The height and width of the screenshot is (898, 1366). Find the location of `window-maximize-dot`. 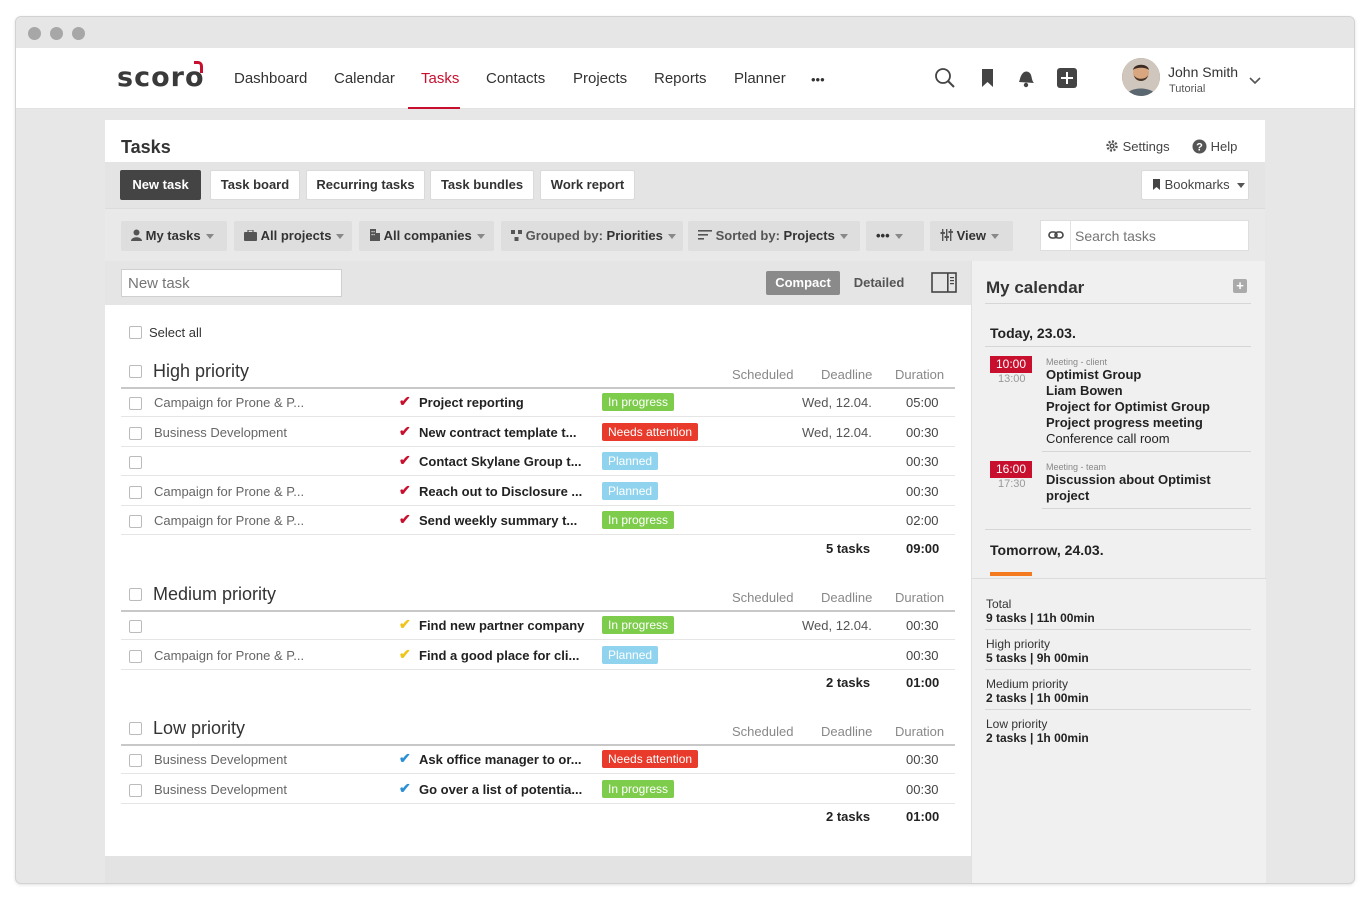

window-maximize-dot is located at coordinates (78, 33).